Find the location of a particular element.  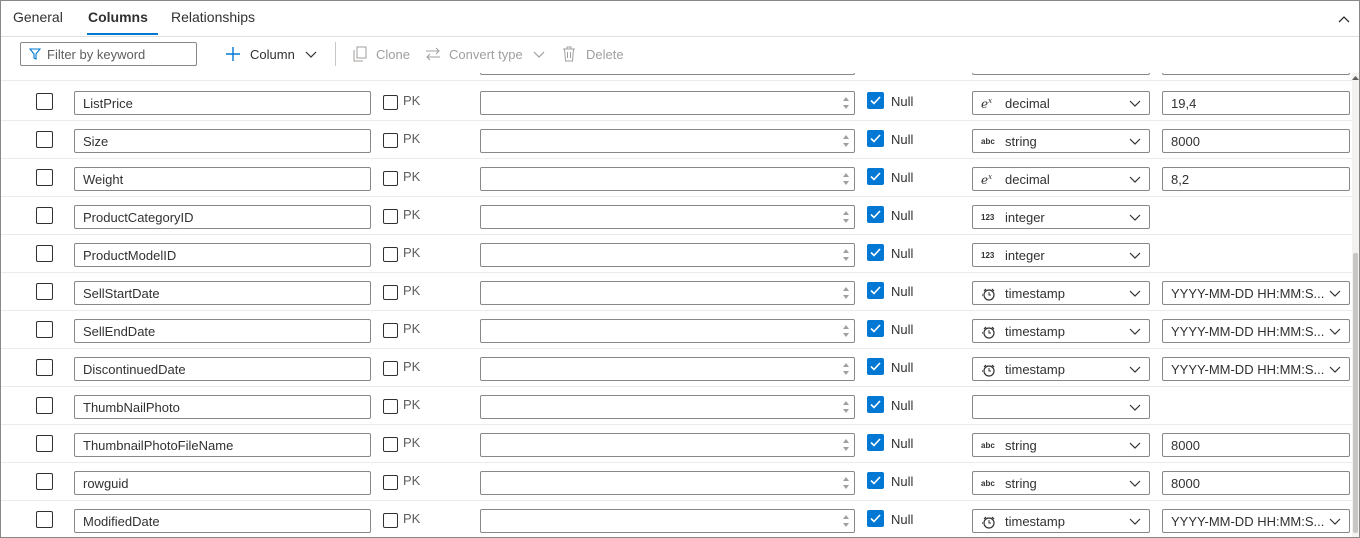

scroll-thumb is located at coordinates (1355, 393).